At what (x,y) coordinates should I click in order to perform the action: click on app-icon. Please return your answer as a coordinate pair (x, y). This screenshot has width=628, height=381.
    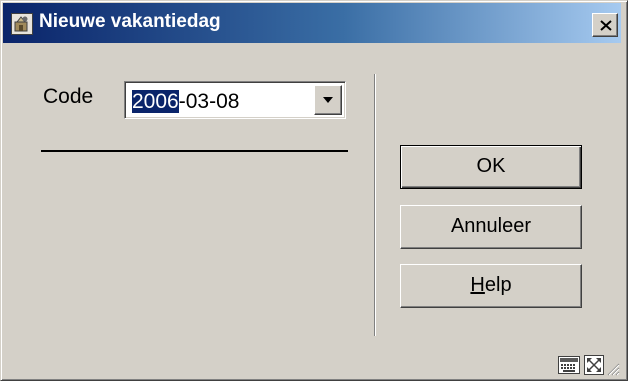
    Looking at the image, I should click on (22, 24).